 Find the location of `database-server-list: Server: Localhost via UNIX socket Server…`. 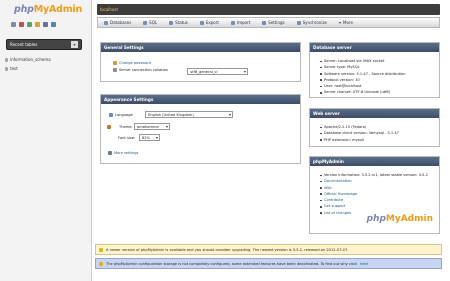

database-server-list: Server: Localhost via UNIX socket Server… is located at coordinates (374, 74).